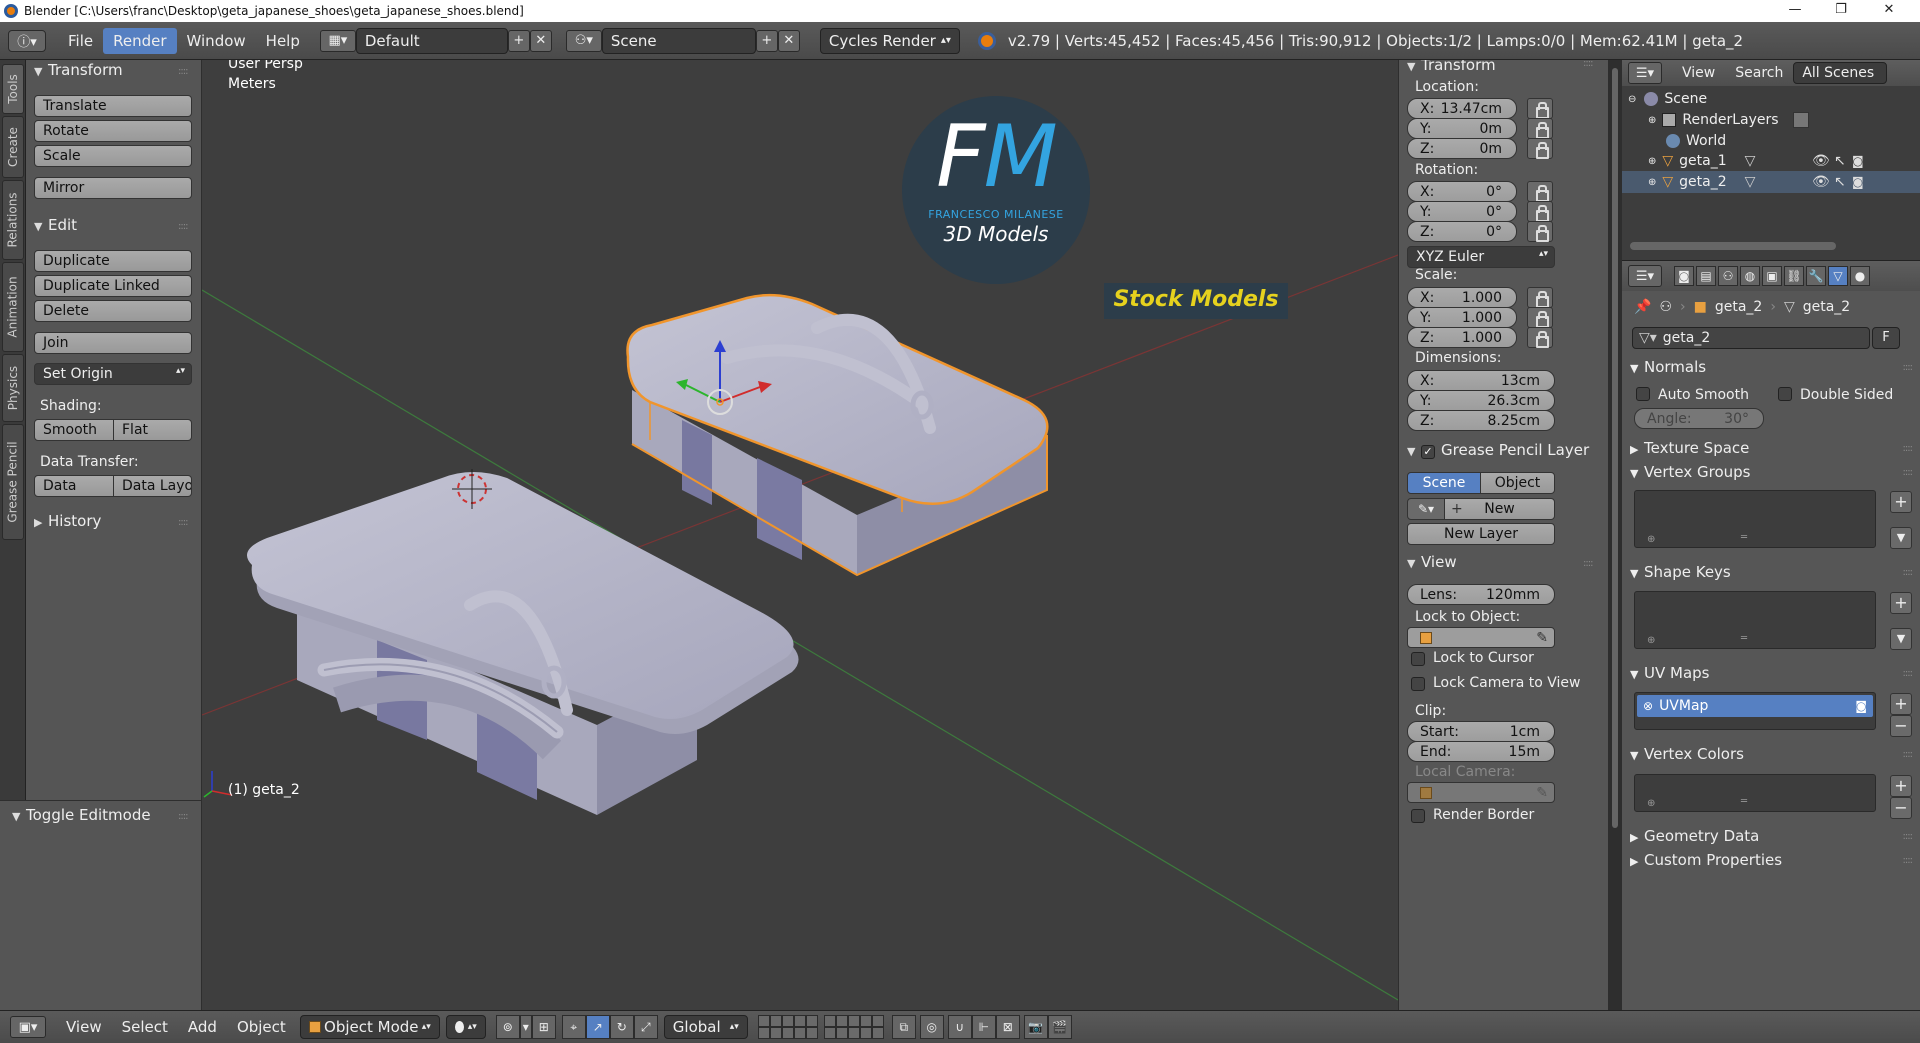 This screenshot has width=1920, height=1043. Describe the element at coordinates (507, 1027) in the screenshot. I see `pivot-point-icon: ⊚` at that location.